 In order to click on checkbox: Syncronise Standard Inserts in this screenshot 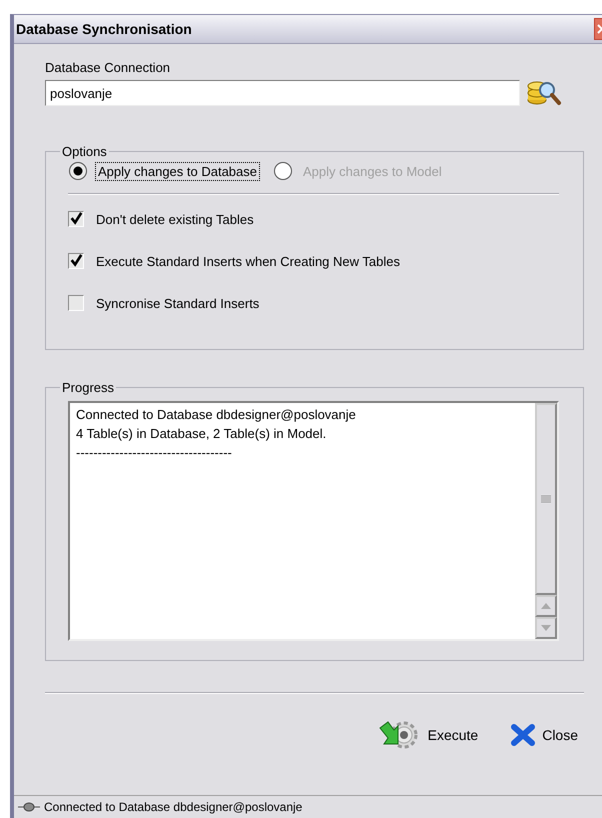, I will do `click(164, 303)`.